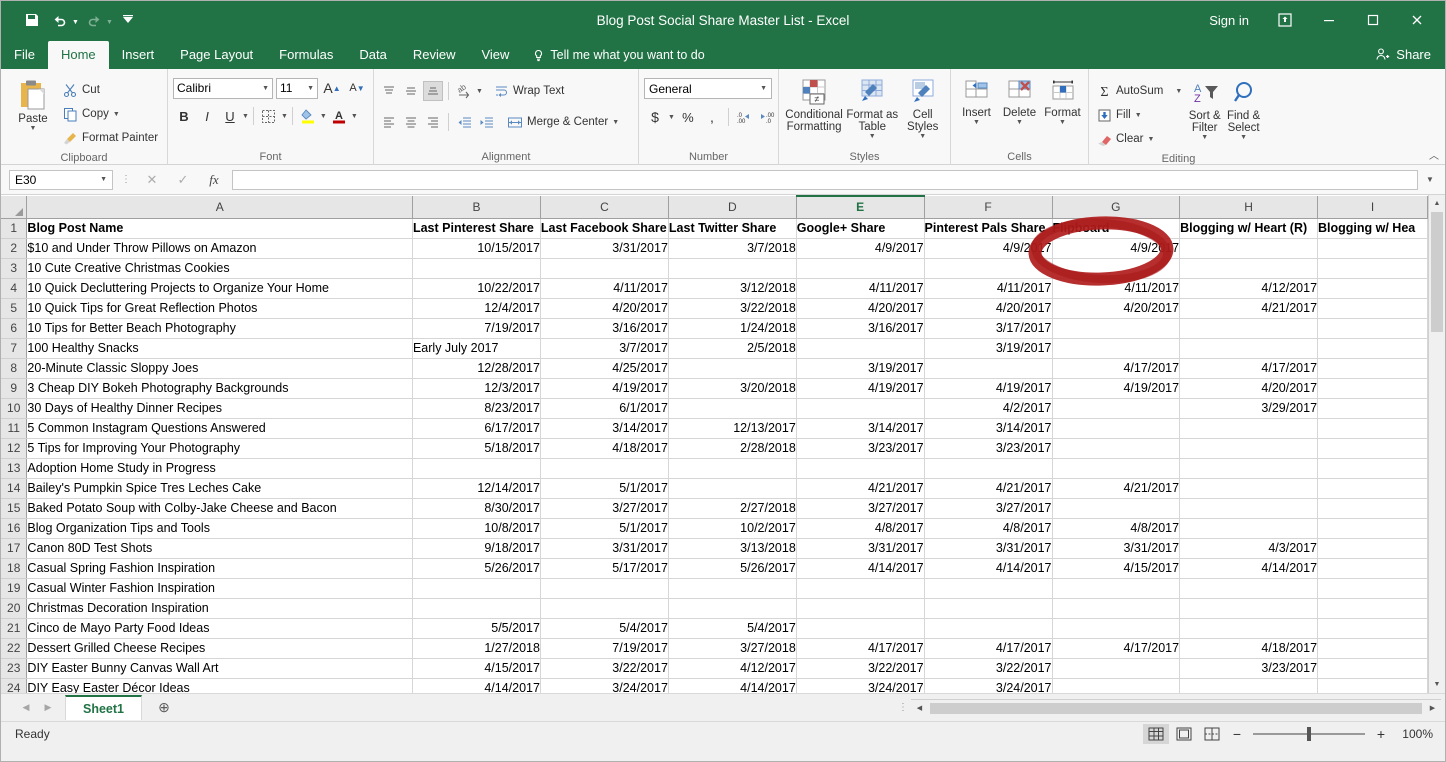 The width and height of the screenshot is (1446, 762). I want to click on sort-filter-button: AZ Sort & Filter ▼, so click(1204, 109).